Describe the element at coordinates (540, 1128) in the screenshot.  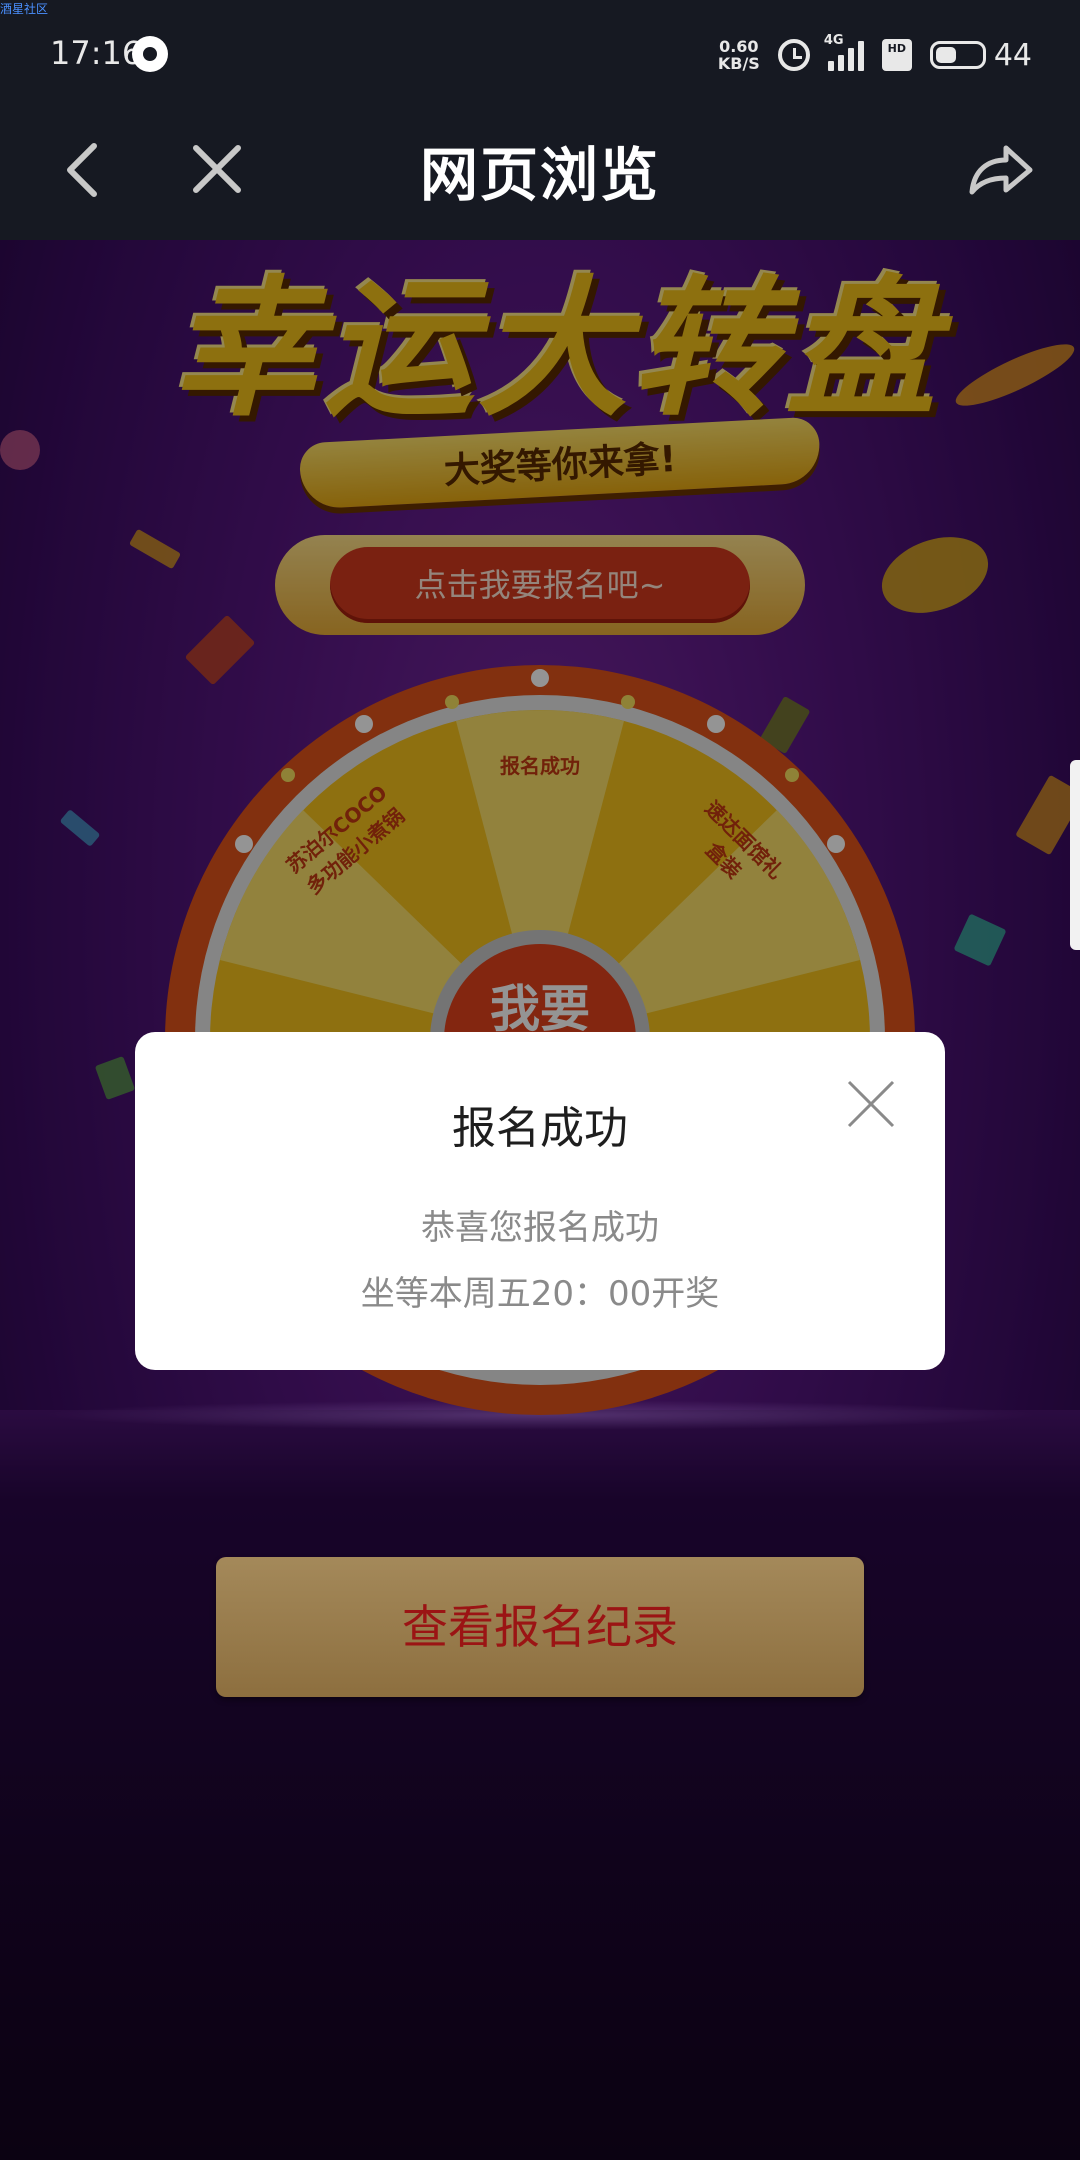
I see `dialog-title: 报名成功` at that location.